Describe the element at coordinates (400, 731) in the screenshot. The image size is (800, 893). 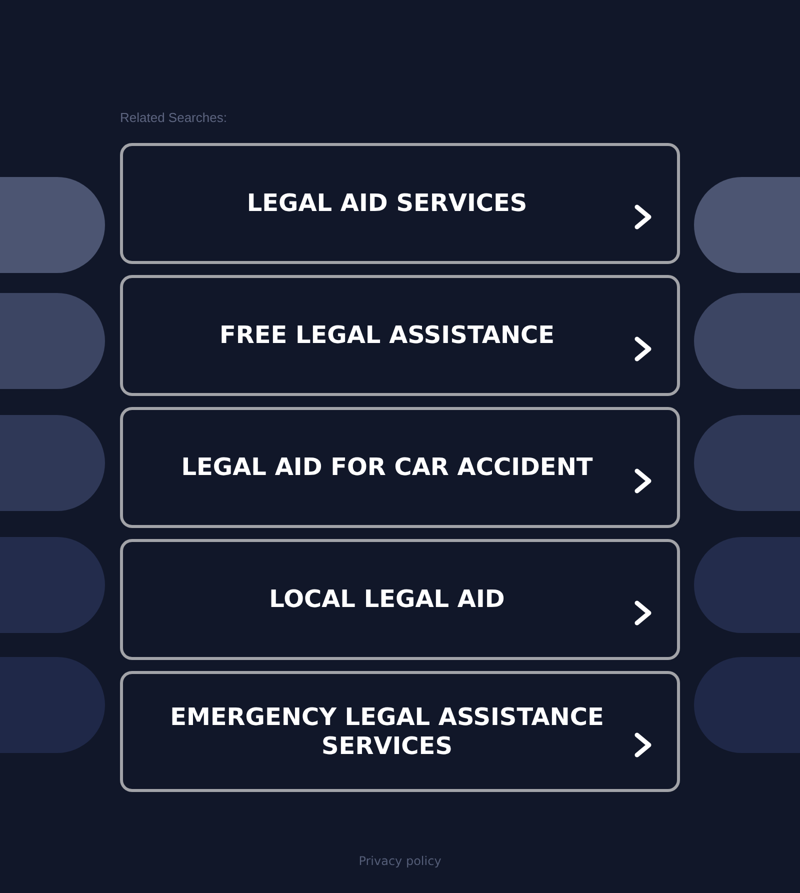
I see `related-search-link: EMERGENCY LEGAL ASSISTANCE SERVICES` at that location.